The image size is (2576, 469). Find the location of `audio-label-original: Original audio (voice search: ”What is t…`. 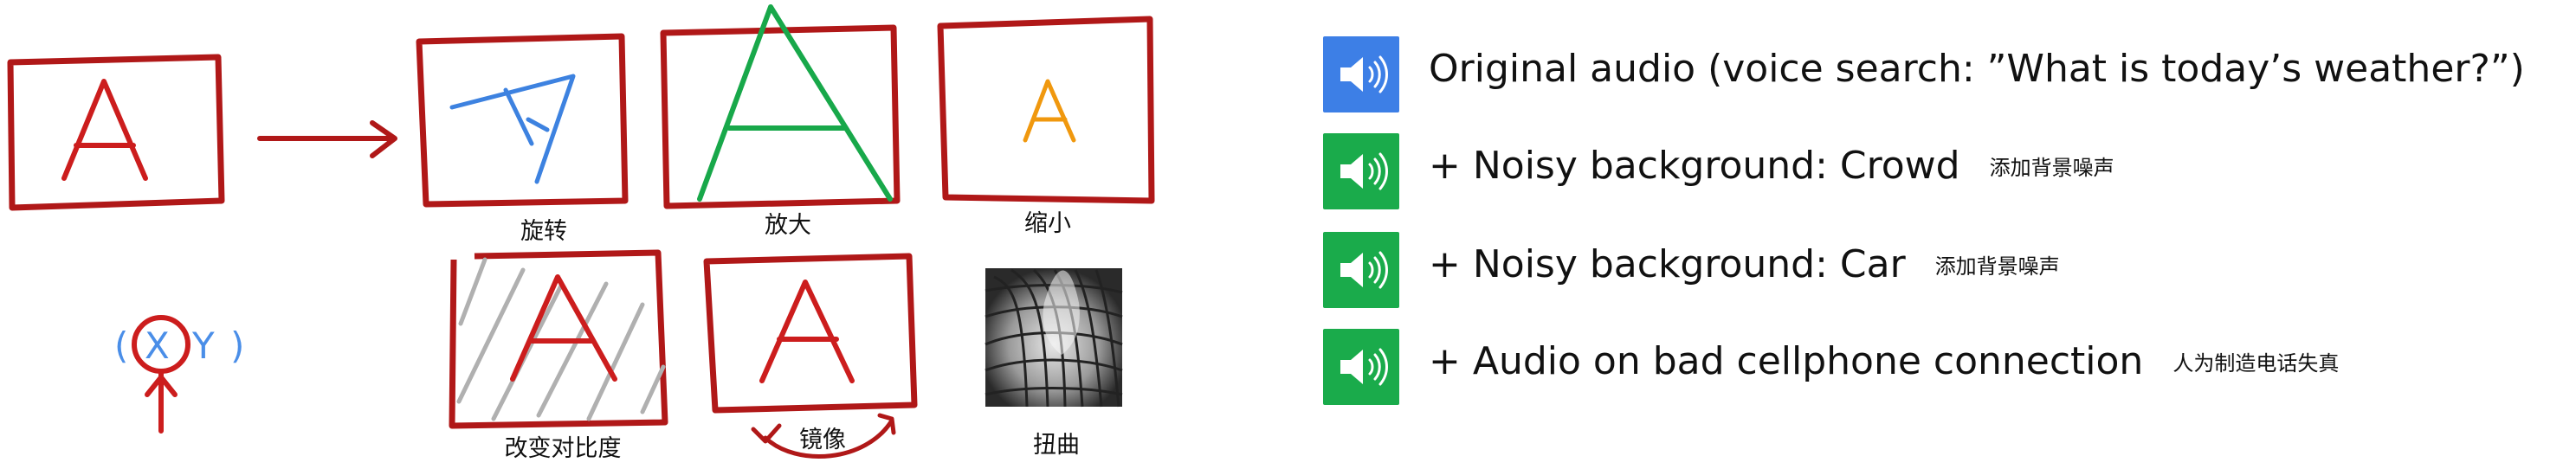

audio-label-original: Original audio (voice search: ”What is t… is located at coordinates (1977, 69).